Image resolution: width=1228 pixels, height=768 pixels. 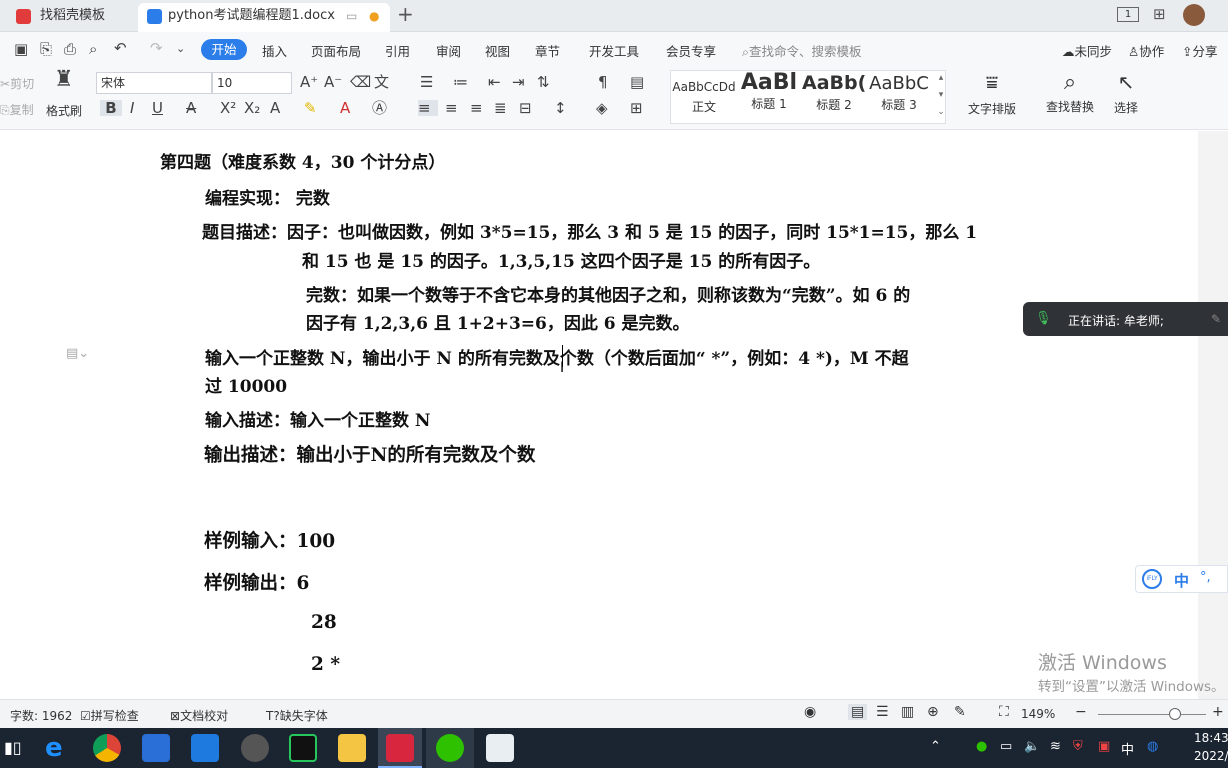 What do you see at coordinates (981, 746) in the screenshot?
I see `wechat-tray-icon: ●` at bounding box center [981, 746].